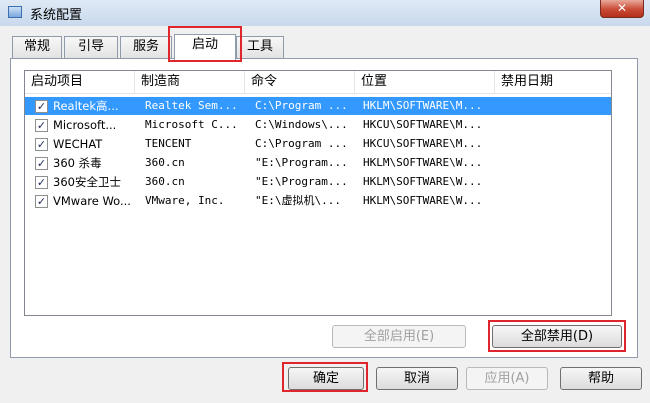 This screenshot has width=650, height=403. Describe the element at coordinates (146, 47) in the screenshot. I see `tab-services: 服务` at that location.